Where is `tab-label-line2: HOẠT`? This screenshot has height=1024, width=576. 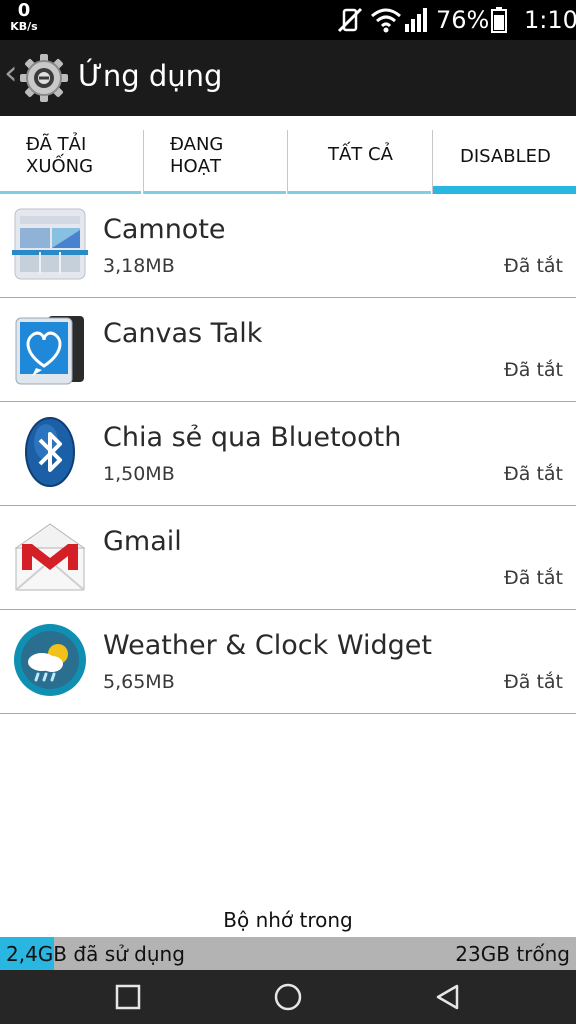 tab-label-line2: HOẠT is located at coordinates (196, 166).